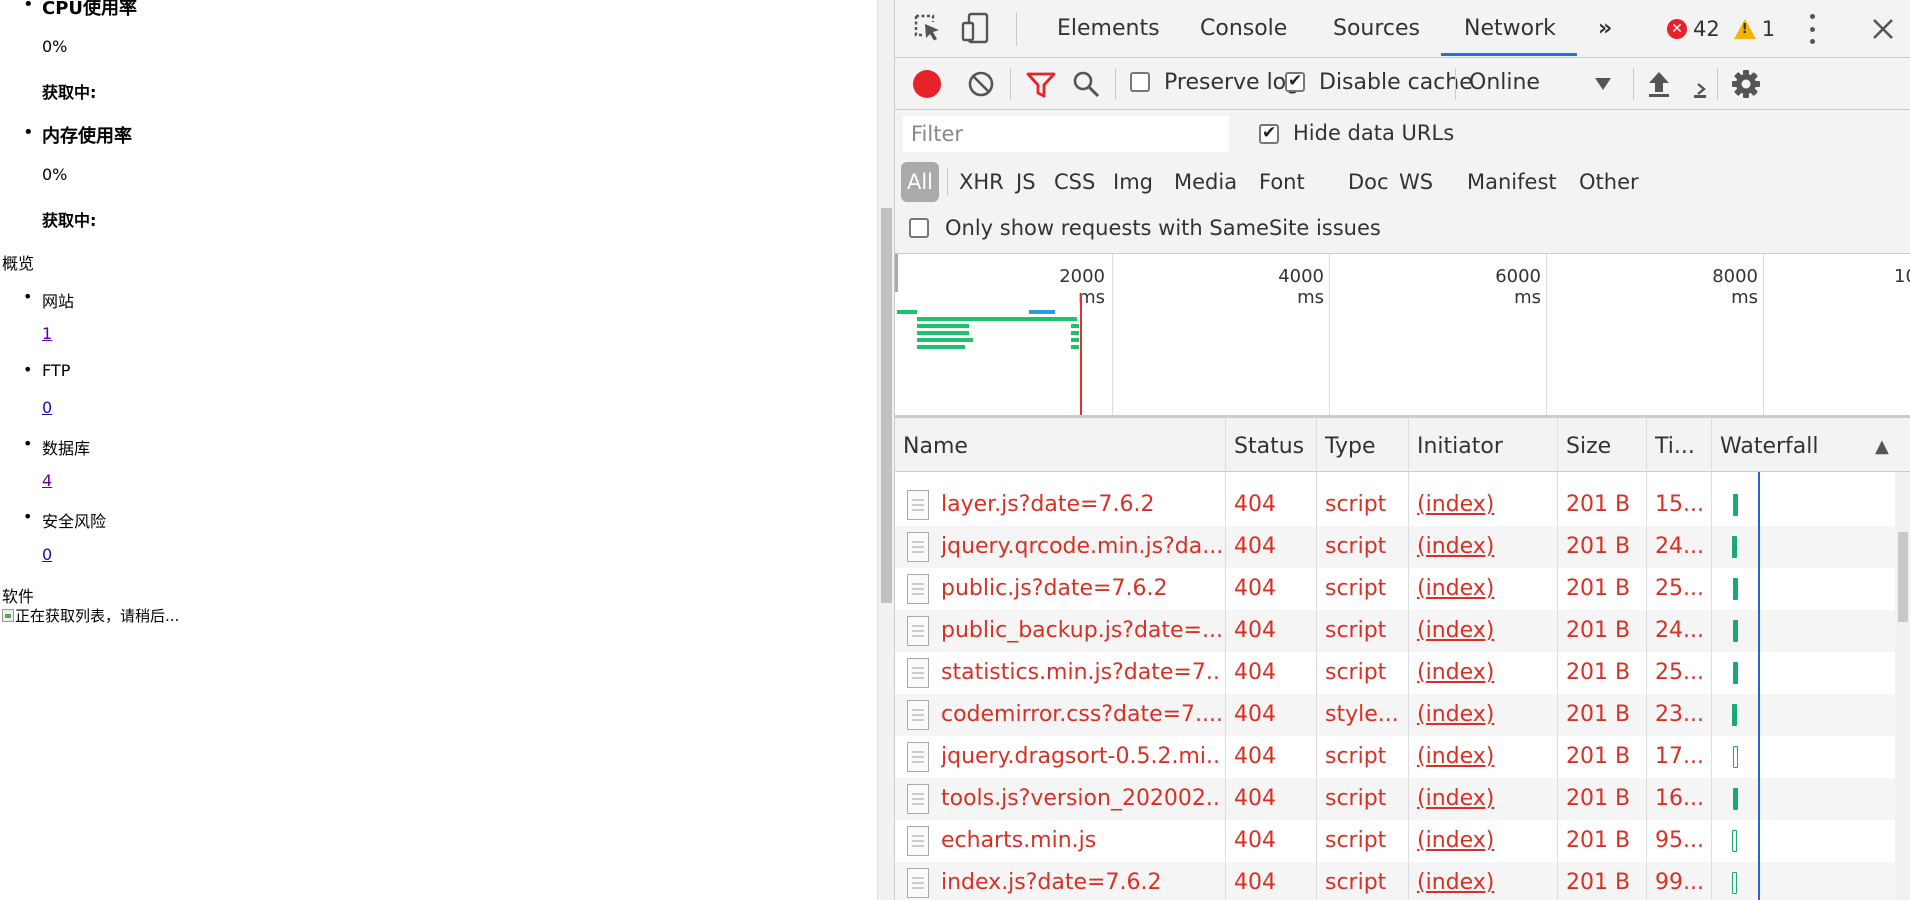 This screenshot has width=1910, height=900. Describe the element at coordinates (1243, 28) in the screenshot. I see `tab-console: Console` at that location.